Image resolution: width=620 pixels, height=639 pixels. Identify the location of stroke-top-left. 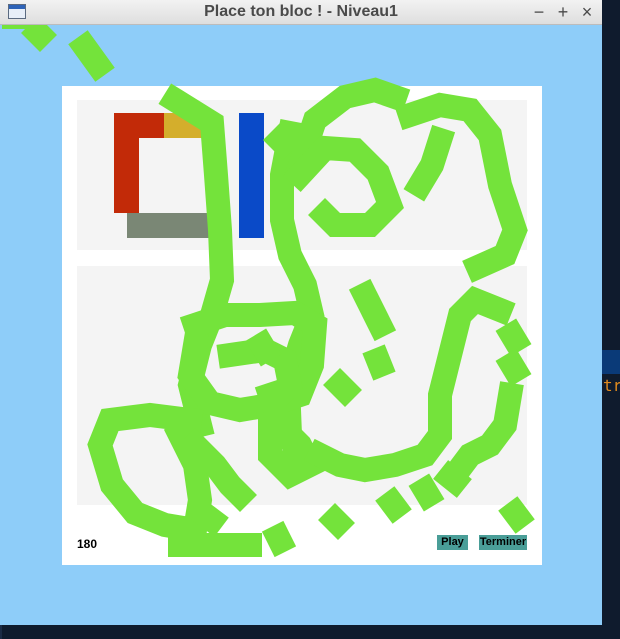
(58, 53).